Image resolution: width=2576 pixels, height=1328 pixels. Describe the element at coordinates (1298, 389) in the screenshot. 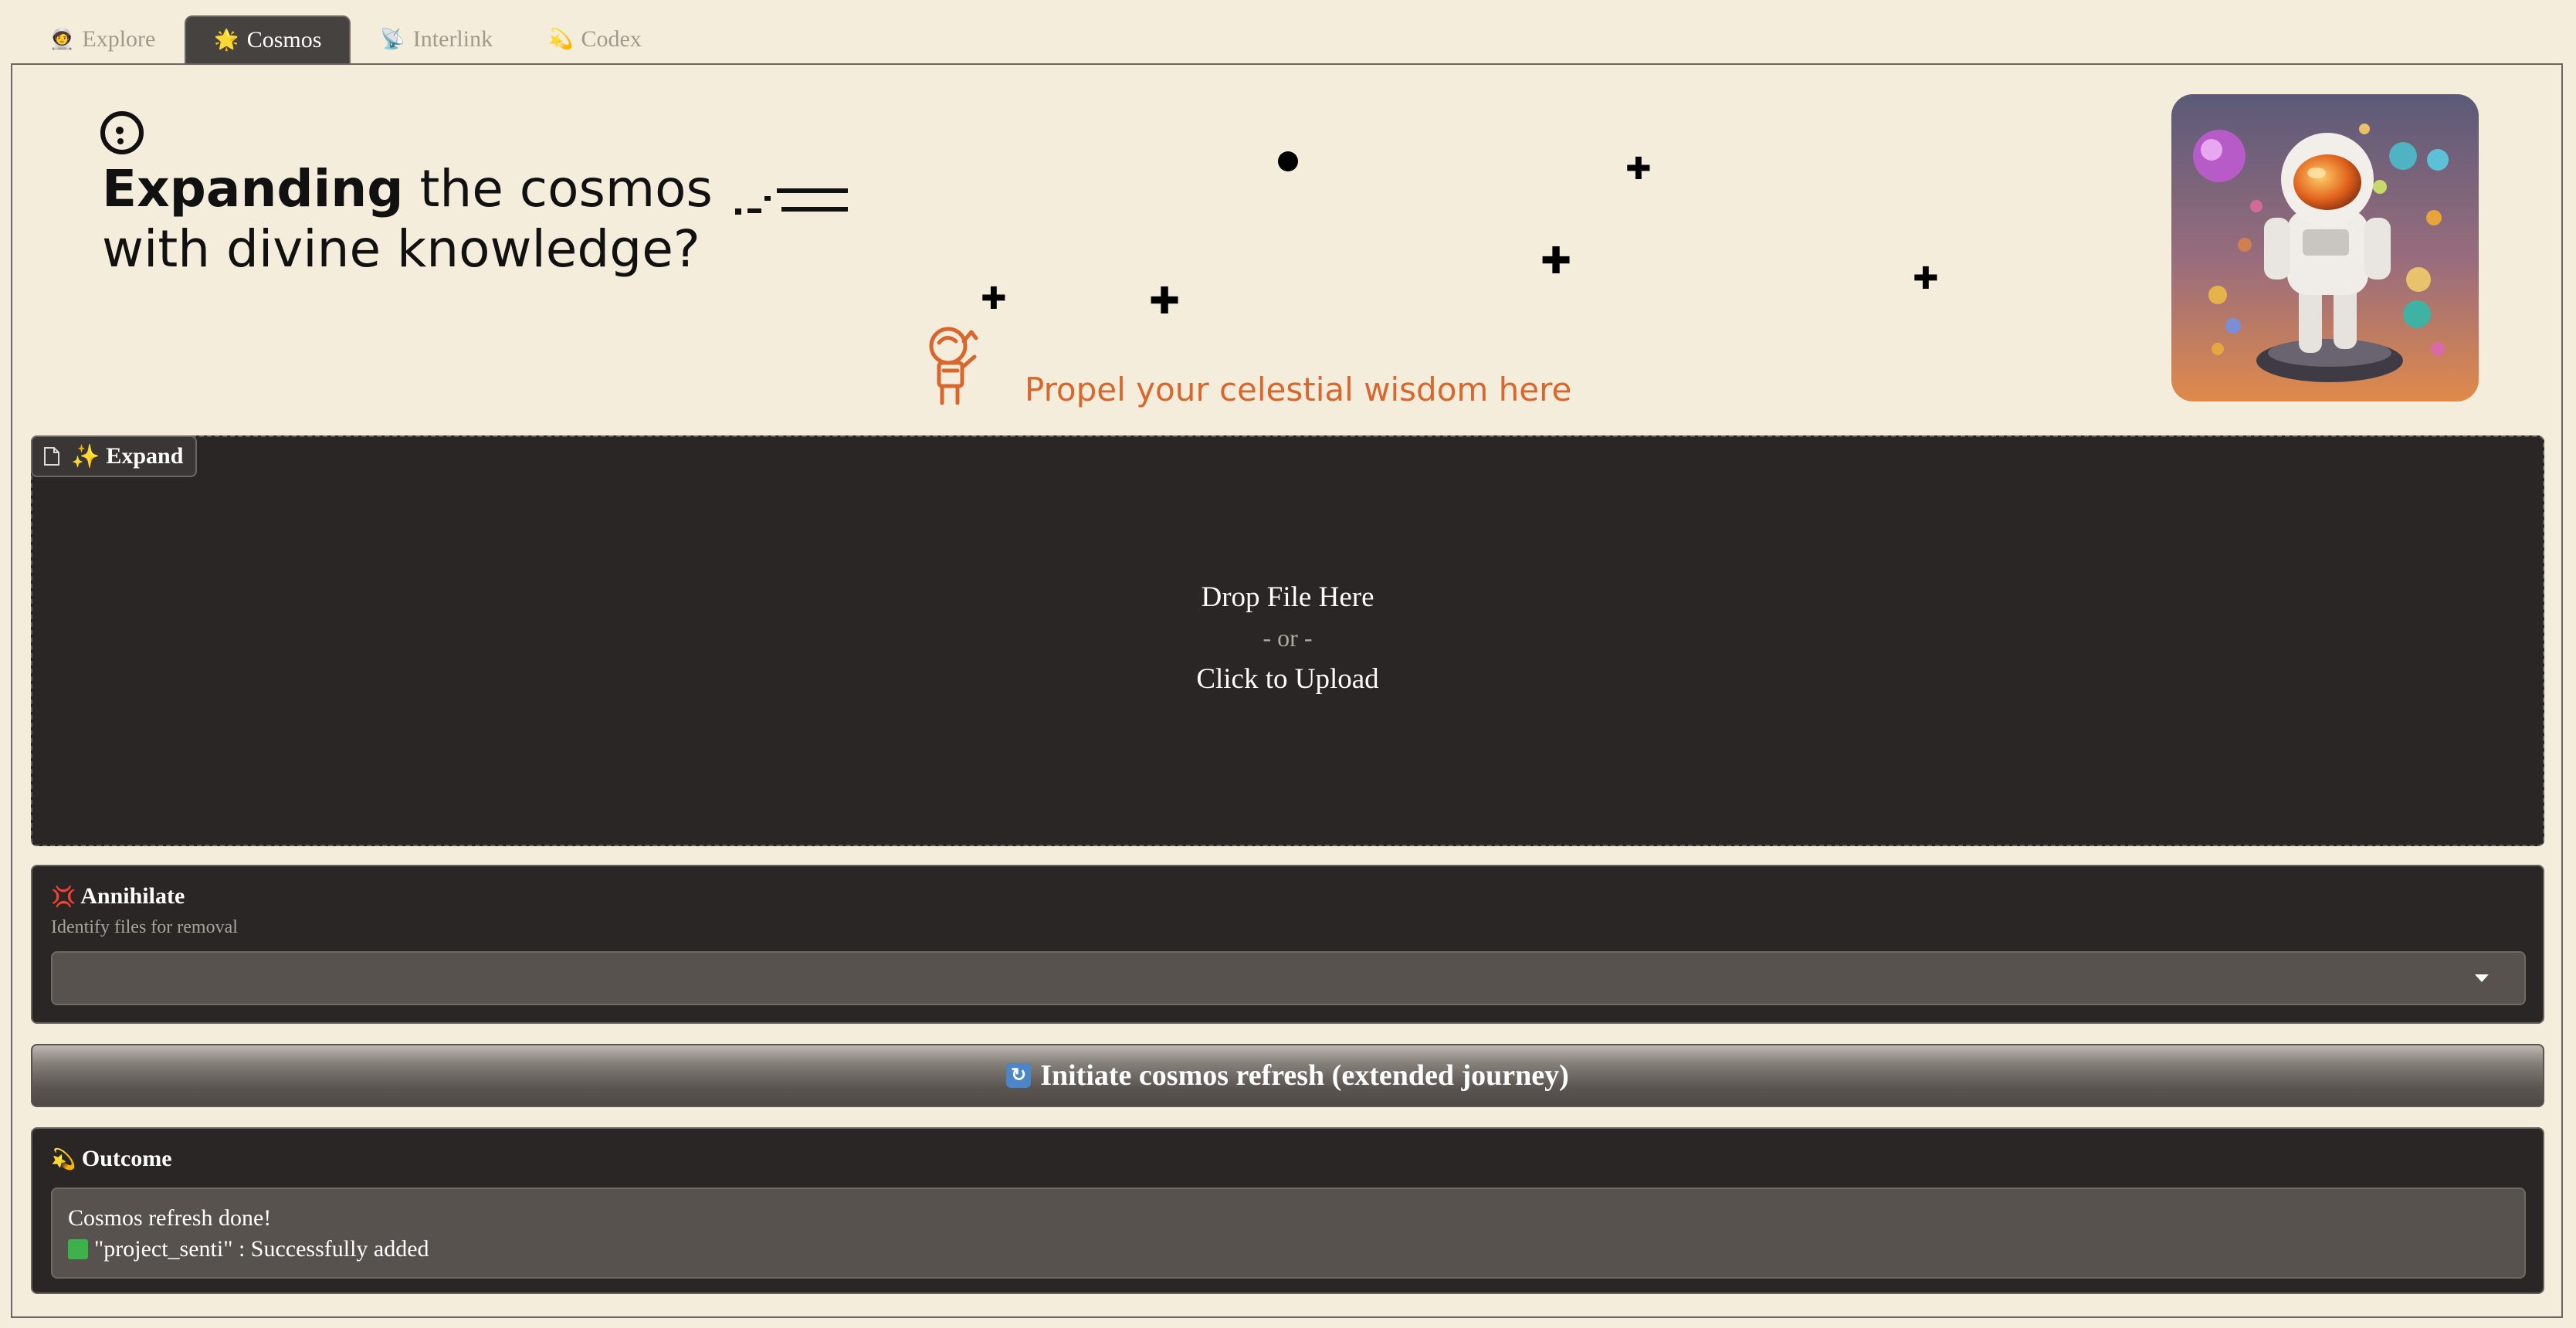

I see `hero-cta-text: Propel your celestial wisdom here` at that location.